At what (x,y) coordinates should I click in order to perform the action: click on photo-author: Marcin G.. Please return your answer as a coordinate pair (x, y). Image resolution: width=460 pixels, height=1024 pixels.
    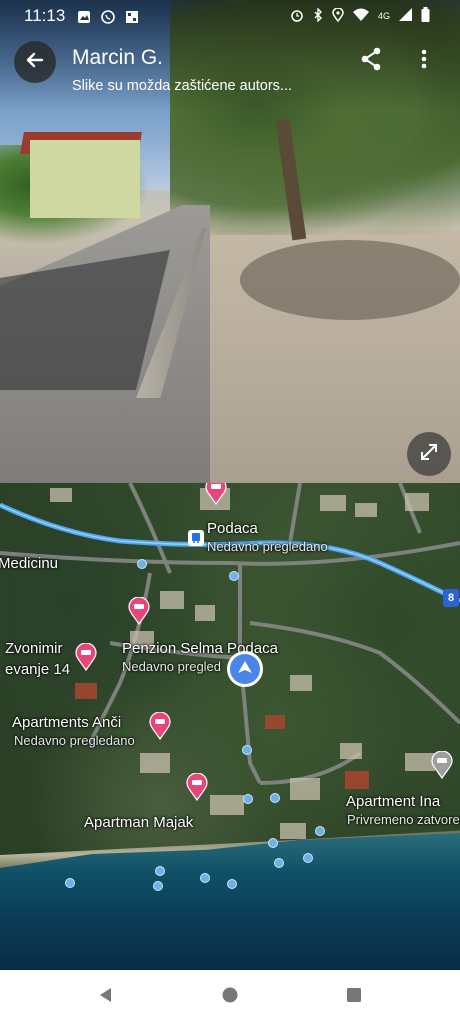
    Looking at the image, I should click on (118, 57).